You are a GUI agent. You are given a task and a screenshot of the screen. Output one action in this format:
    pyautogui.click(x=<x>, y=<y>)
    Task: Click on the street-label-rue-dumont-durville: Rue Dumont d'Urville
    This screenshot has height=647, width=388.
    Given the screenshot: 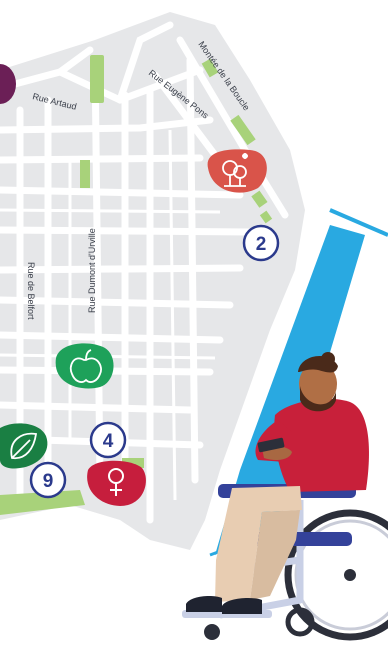 What is the action you would take?
    pyautogui.click(x=92, y=270)
    